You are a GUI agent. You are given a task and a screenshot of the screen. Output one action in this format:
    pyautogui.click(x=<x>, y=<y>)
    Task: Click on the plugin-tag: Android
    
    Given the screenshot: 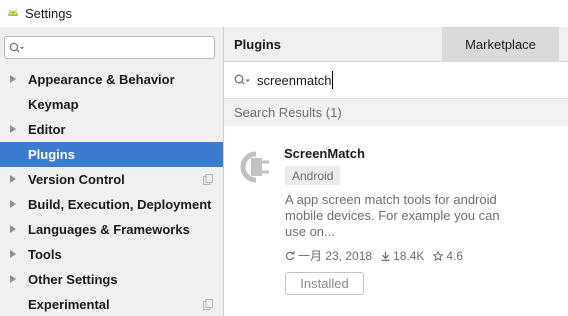 What is the action you would take?
    pyautogui.click(x=313, y=175)
    